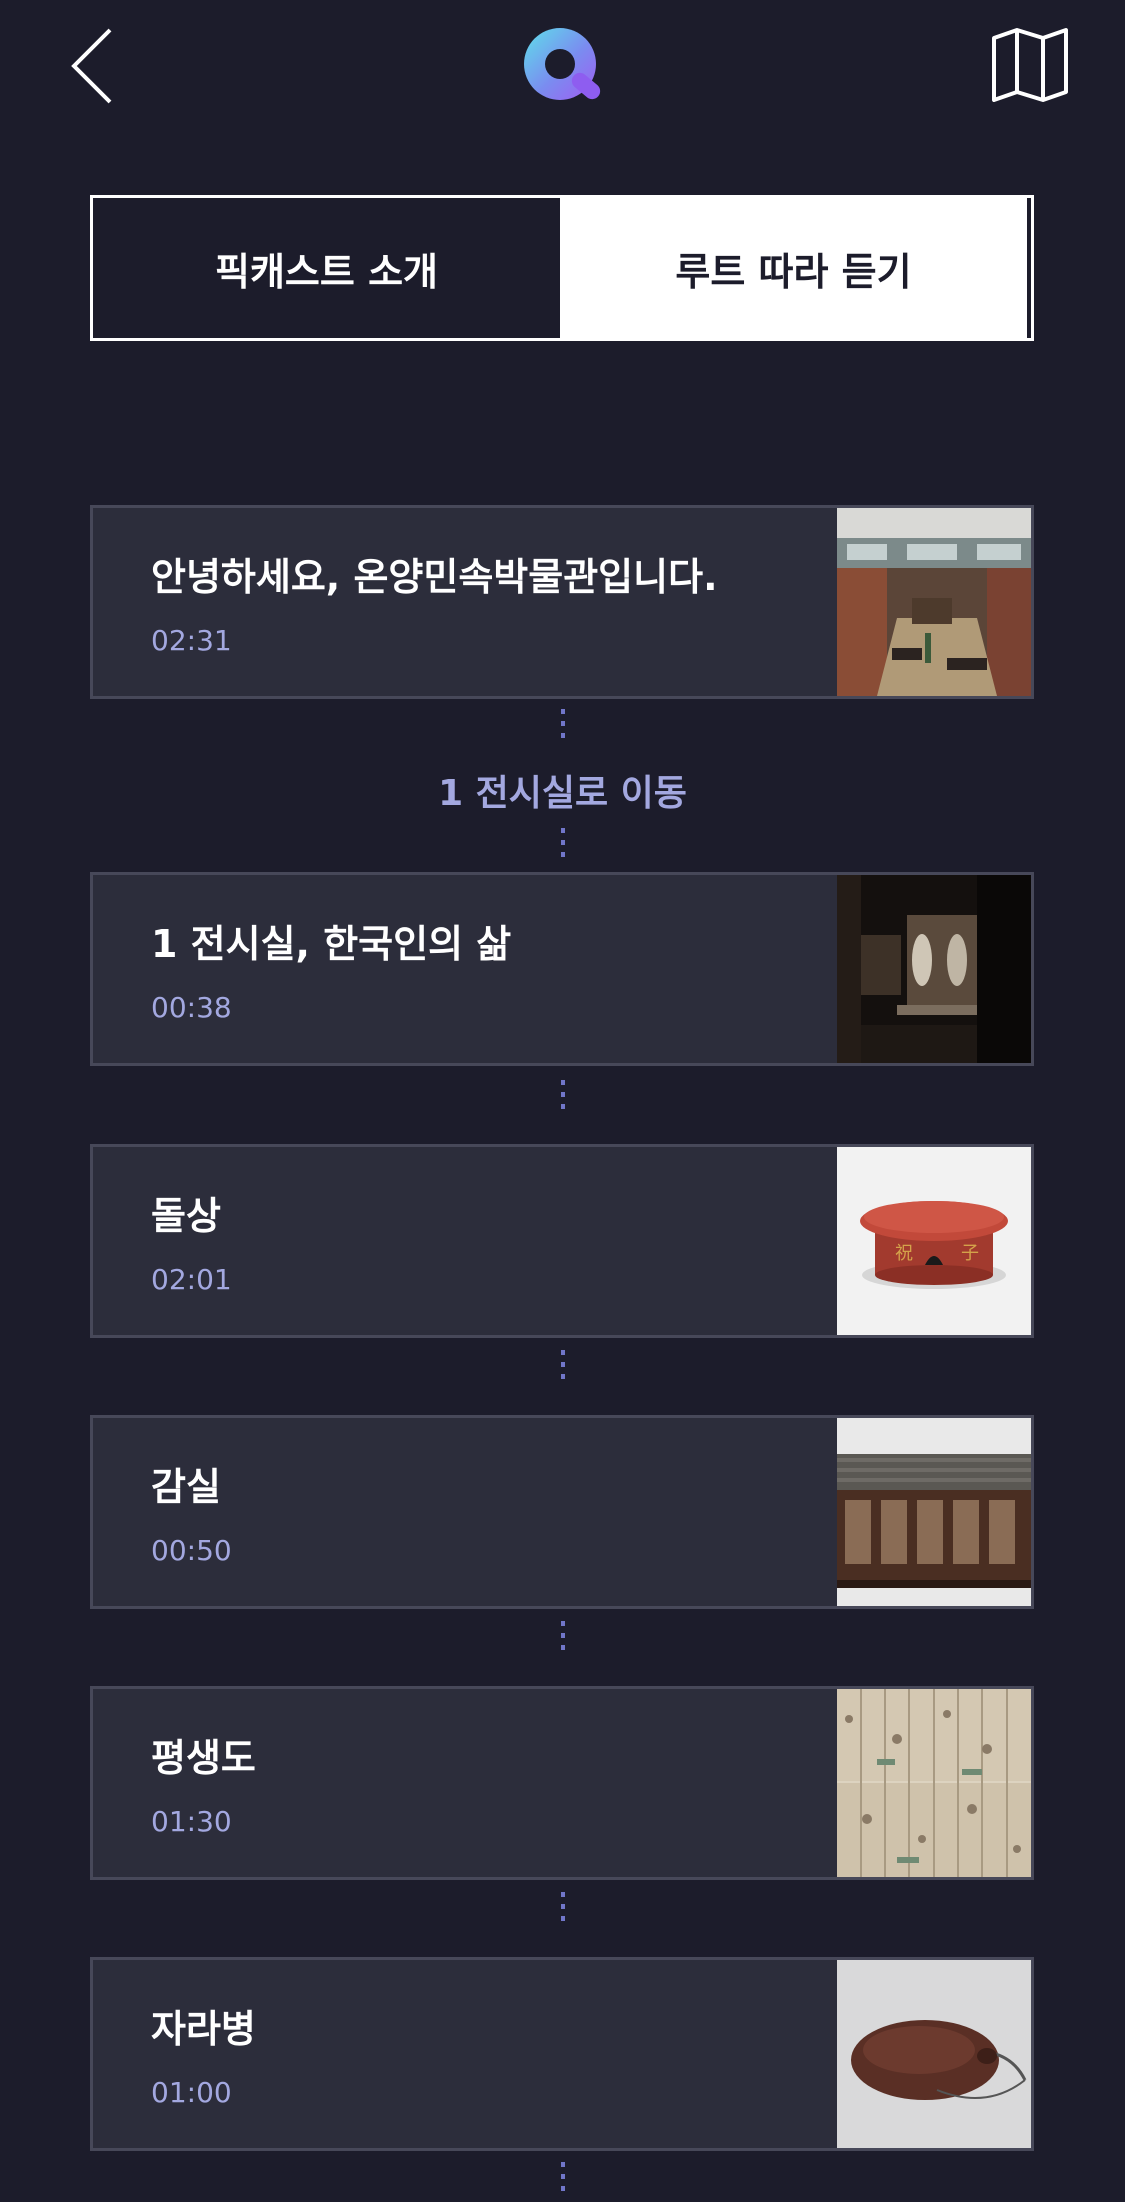 The width and height of the screenshot is (1125, 2202). I want to click on track-card: 감실 00:50, so click(562, 1512).